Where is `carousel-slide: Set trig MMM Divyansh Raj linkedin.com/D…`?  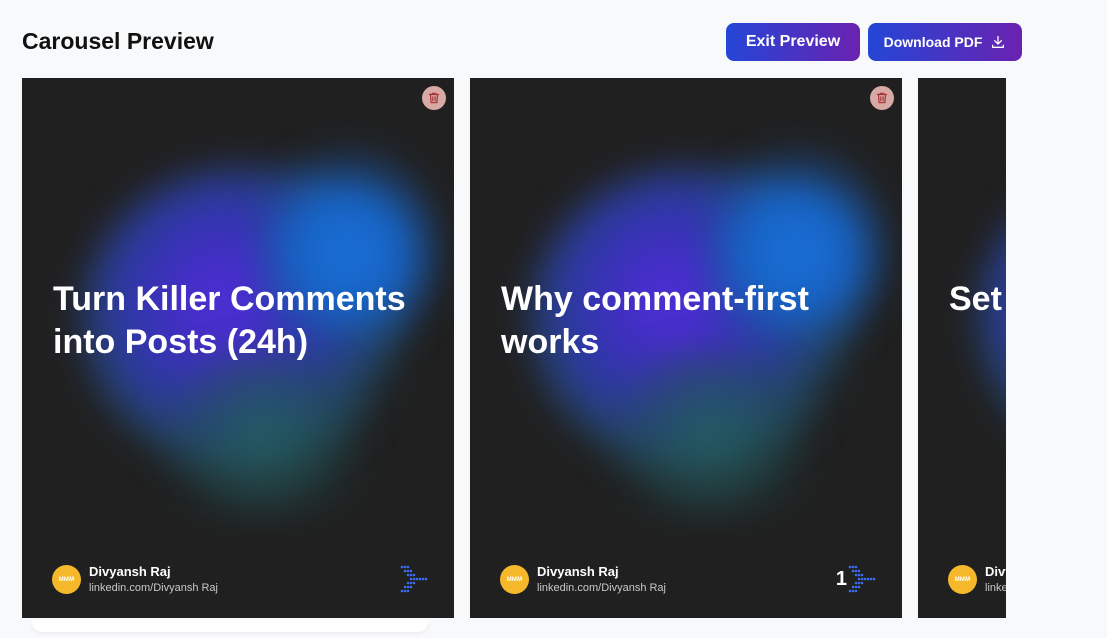 carousel-slide: Set trig MMM Divyansh Raj linkedin.com/D… is located at coordinates (962, 348).